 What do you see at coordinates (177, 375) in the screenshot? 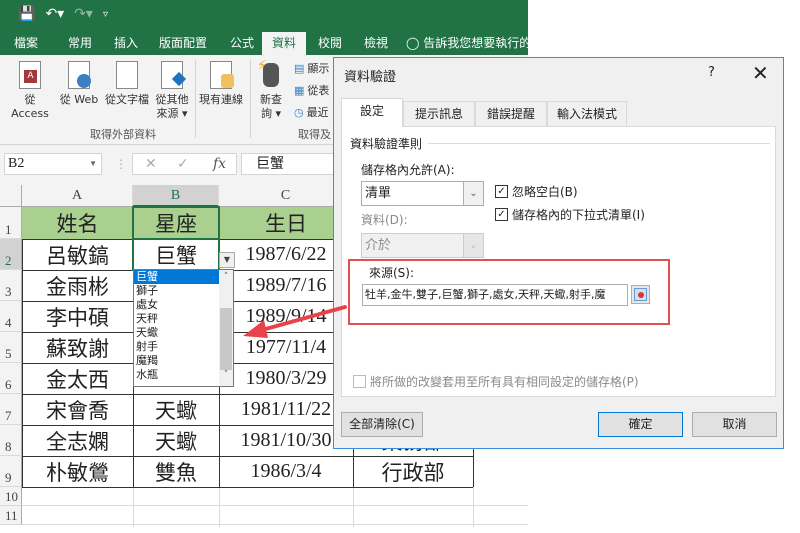
I see `list-item: 水瓶` at bounding box center [177, 375].